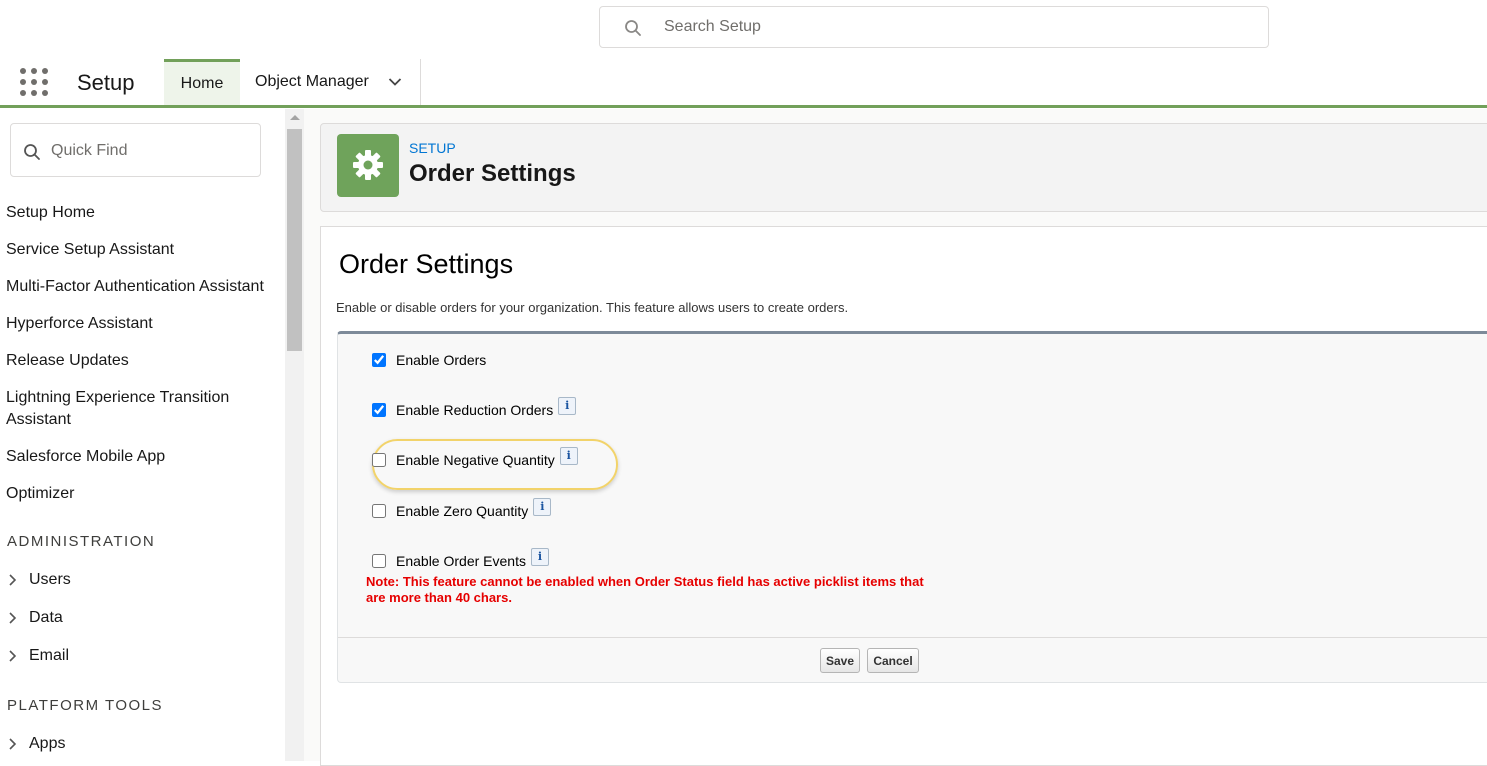  I want to click on gear-icon-glyph, so click(368, 165).